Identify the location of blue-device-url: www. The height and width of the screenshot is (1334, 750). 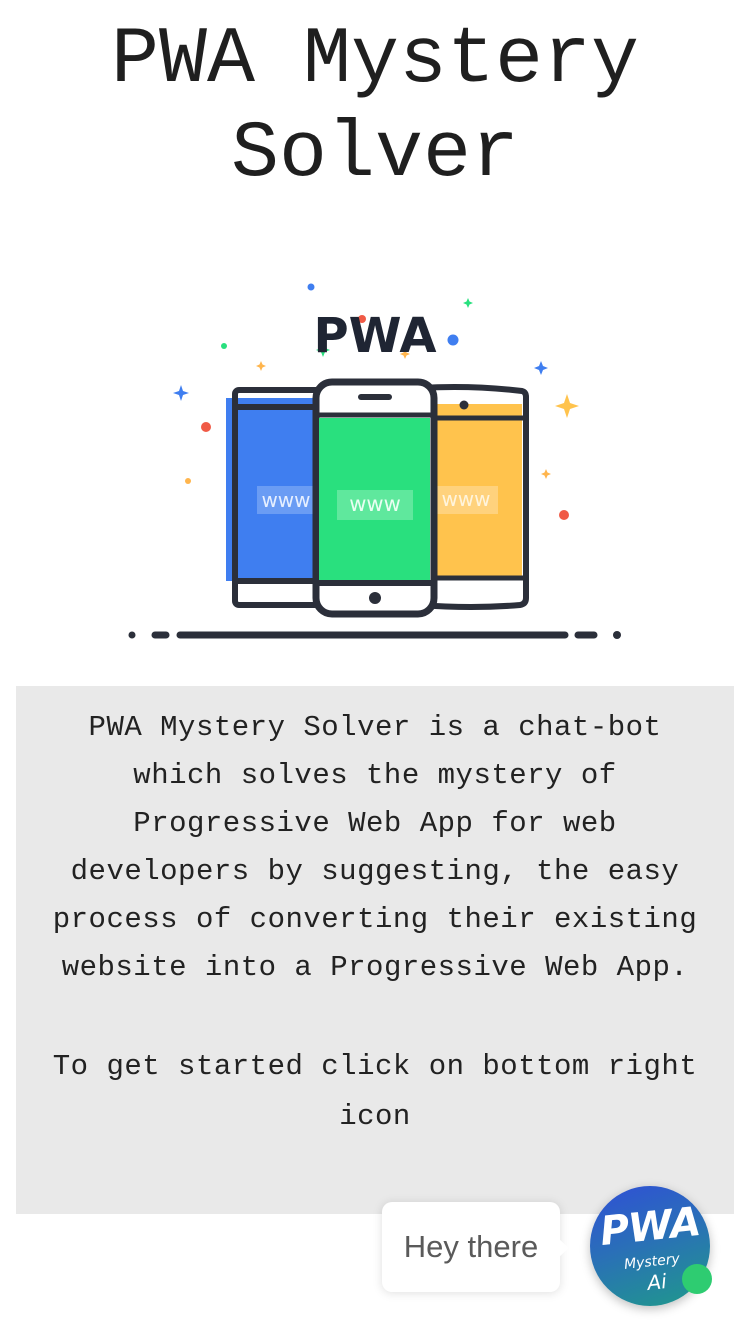
(285, 500).